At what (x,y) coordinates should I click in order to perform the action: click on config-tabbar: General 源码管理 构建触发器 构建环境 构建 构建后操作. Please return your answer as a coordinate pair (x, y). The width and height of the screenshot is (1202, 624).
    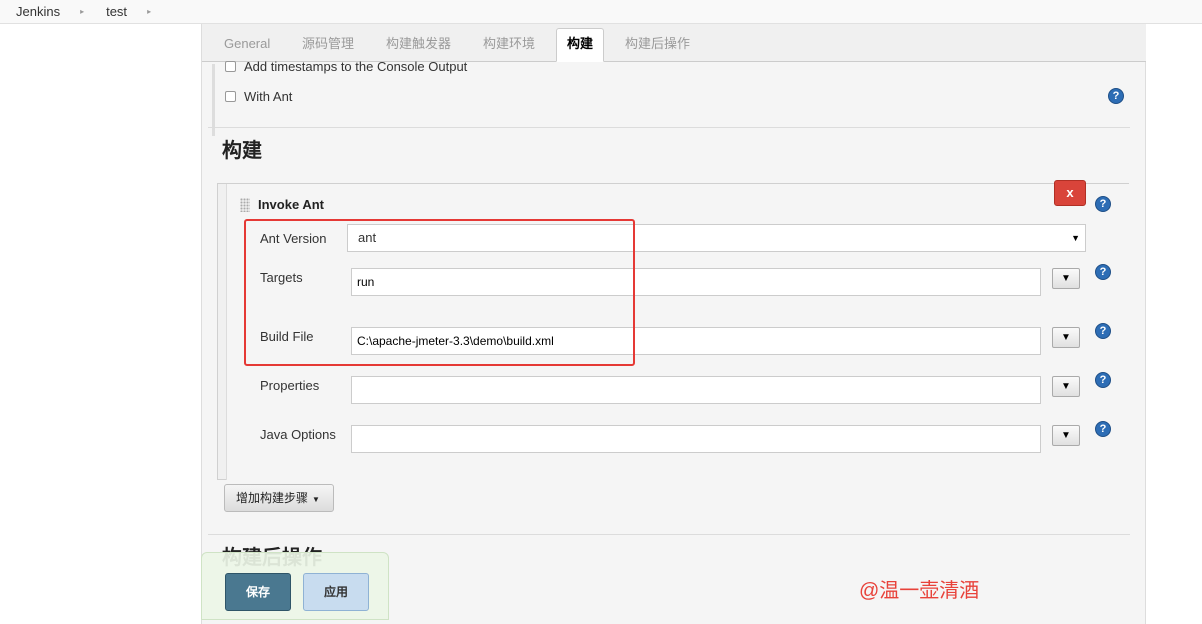
    Looking at the image, I should click on (674, 43).